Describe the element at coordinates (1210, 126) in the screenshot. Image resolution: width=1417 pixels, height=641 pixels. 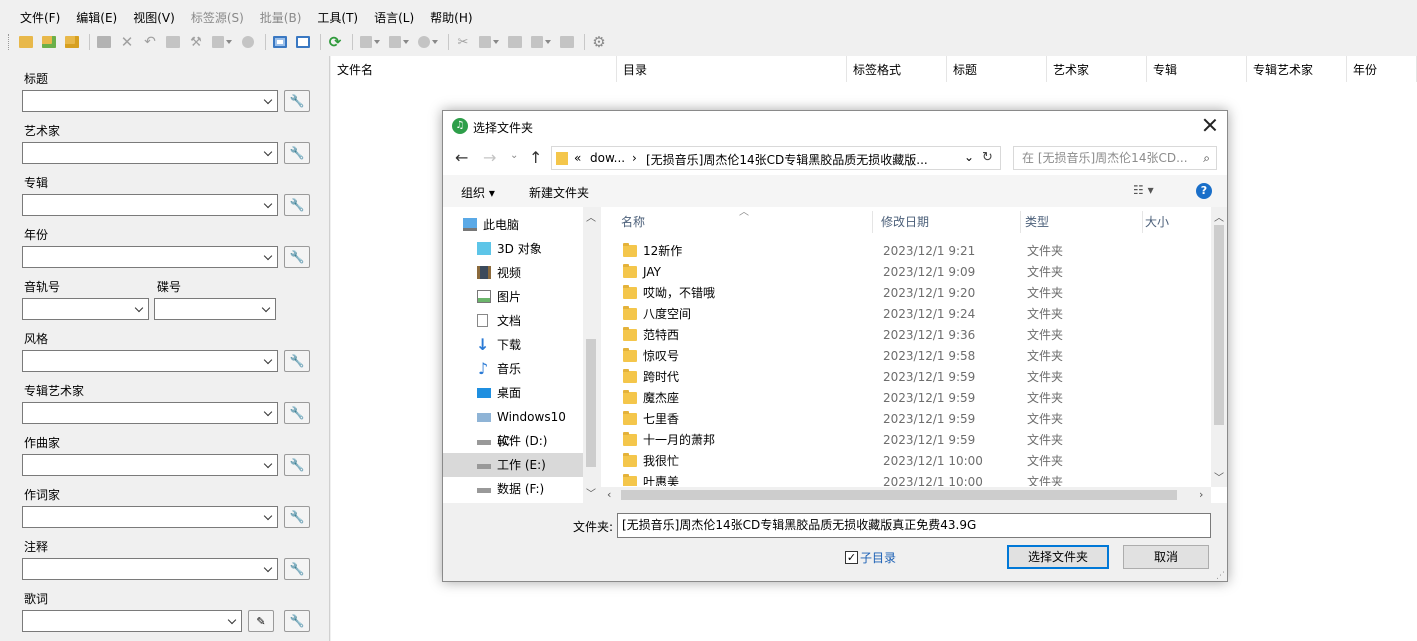
I see `close-icon` at that location.